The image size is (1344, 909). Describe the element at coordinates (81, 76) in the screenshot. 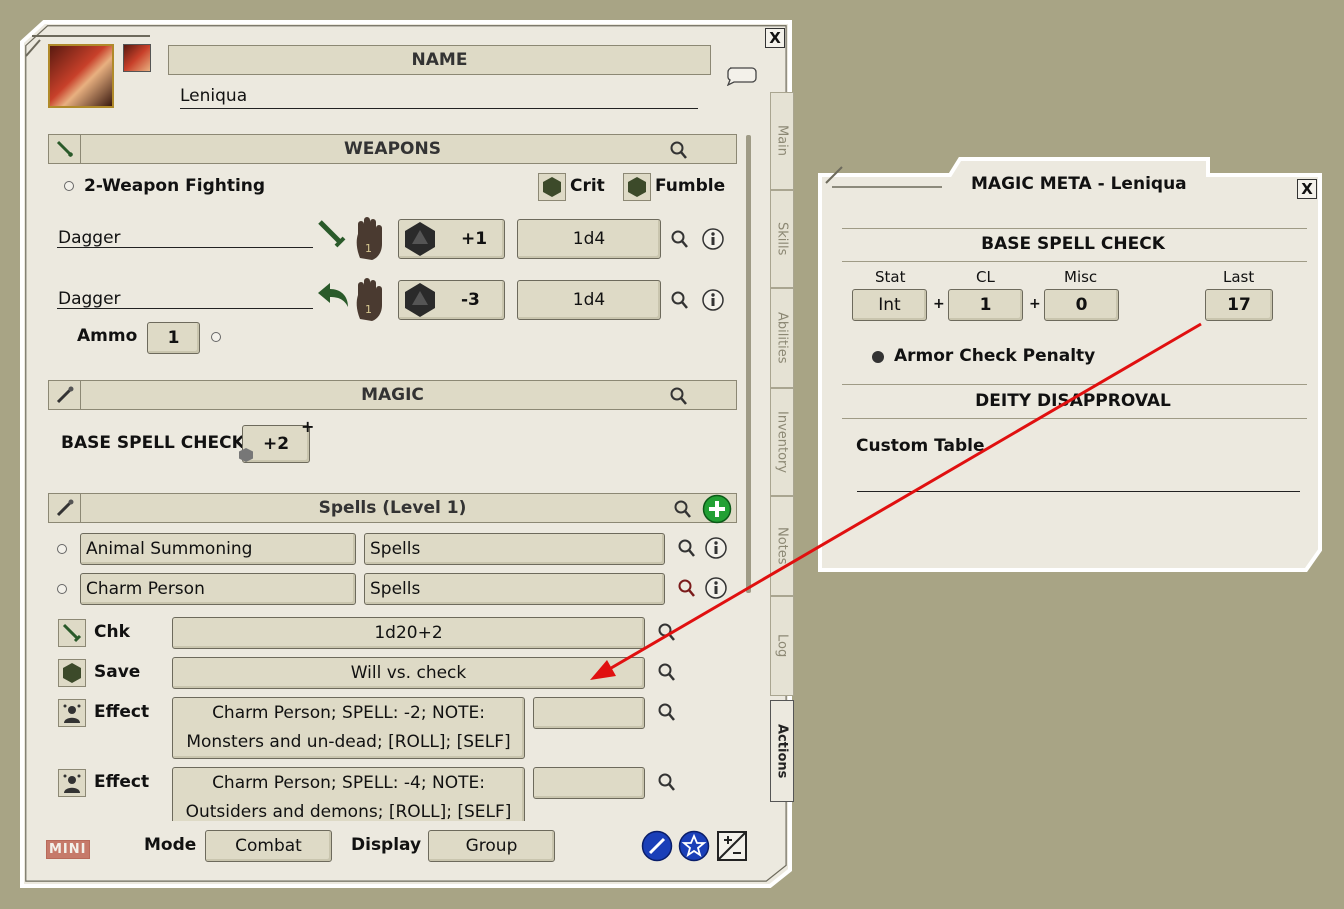

I see `character-portrait` at that location.